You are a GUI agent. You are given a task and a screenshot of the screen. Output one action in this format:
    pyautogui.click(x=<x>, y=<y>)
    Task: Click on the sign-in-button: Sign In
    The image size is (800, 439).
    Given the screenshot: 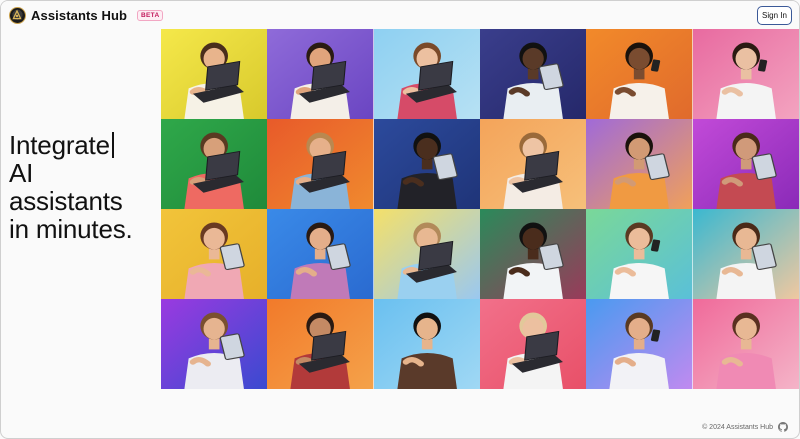 What is the action you would take?
    pyautogui.click(x=774, y=15)
    